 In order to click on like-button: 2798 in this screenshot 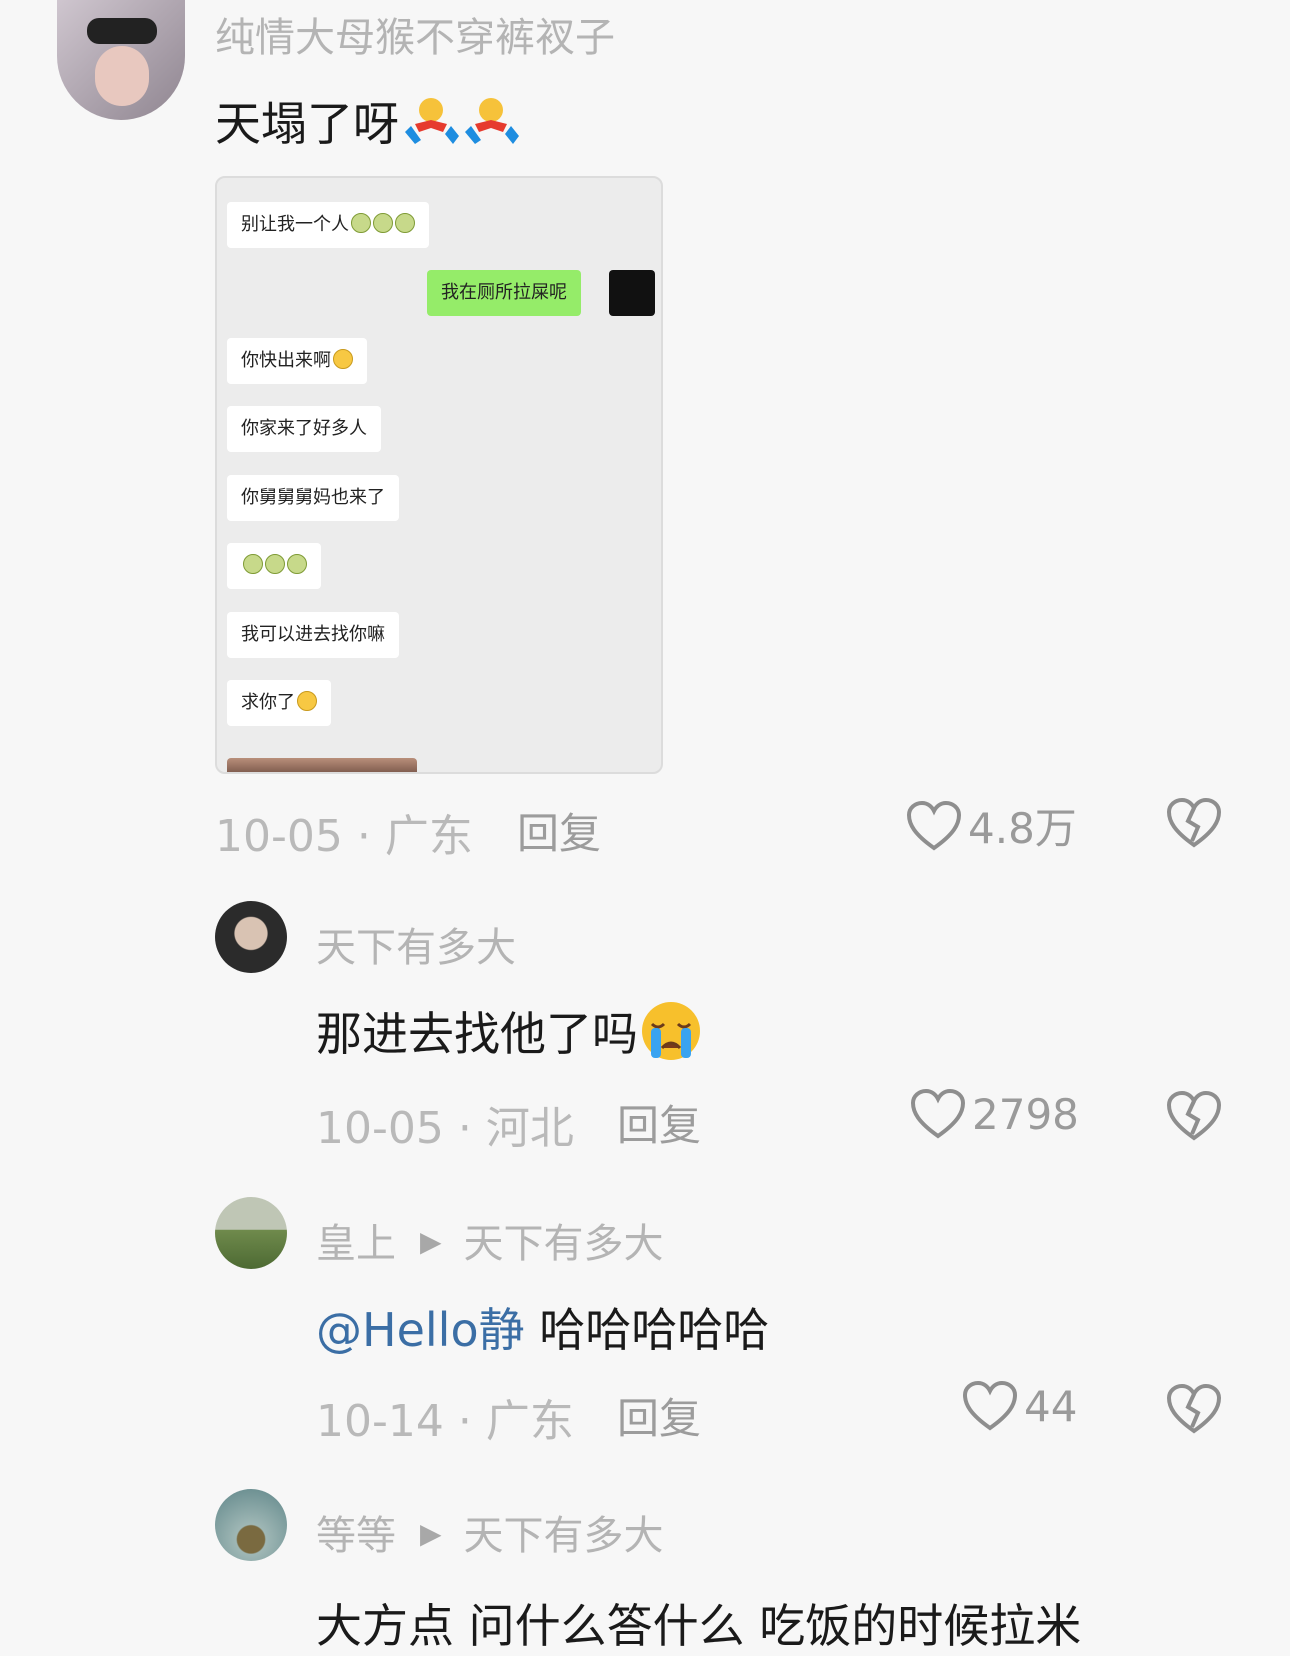, I will do `click(994, 1114)`.